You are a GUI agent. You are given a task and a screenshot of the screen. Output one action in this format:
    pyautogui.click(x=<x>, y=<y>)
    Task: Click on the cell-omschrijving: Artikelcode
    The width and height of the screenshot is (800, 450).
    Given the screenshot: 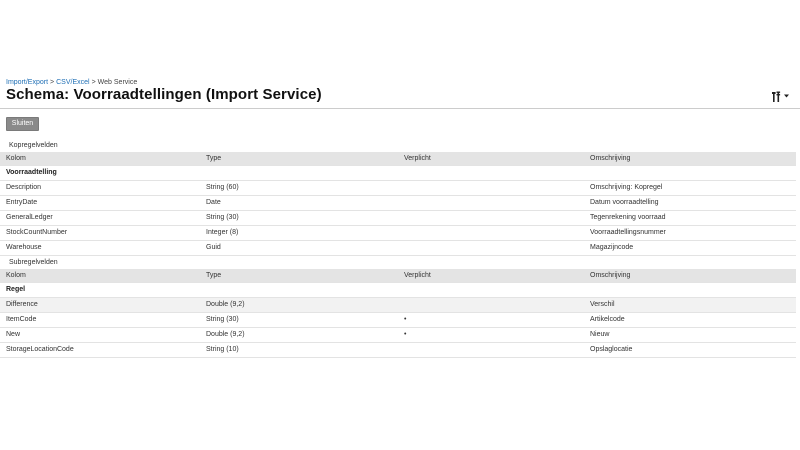 What is the action you would take?
    pyautogui.click(x=690, y=320)
    